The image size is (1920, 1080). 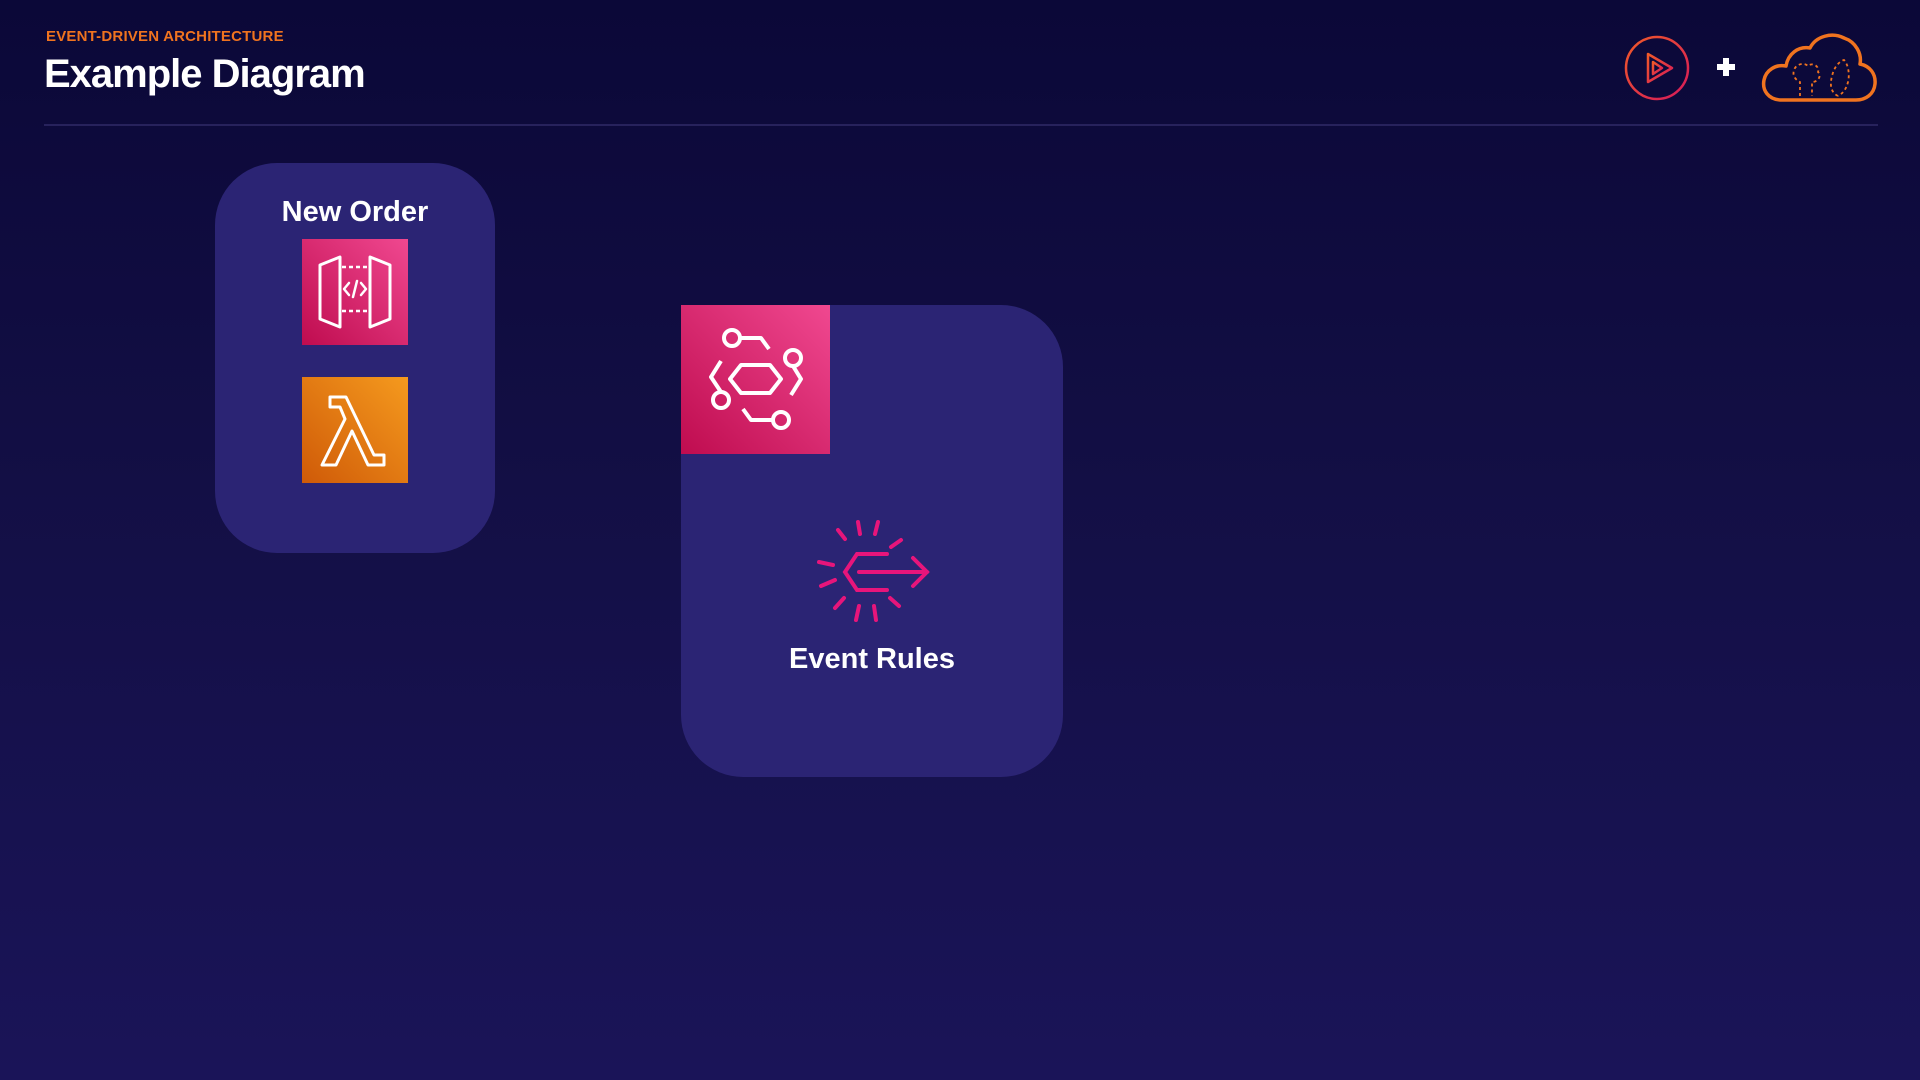 I want to click on event-rule-icon, so click(x=872, y=571).